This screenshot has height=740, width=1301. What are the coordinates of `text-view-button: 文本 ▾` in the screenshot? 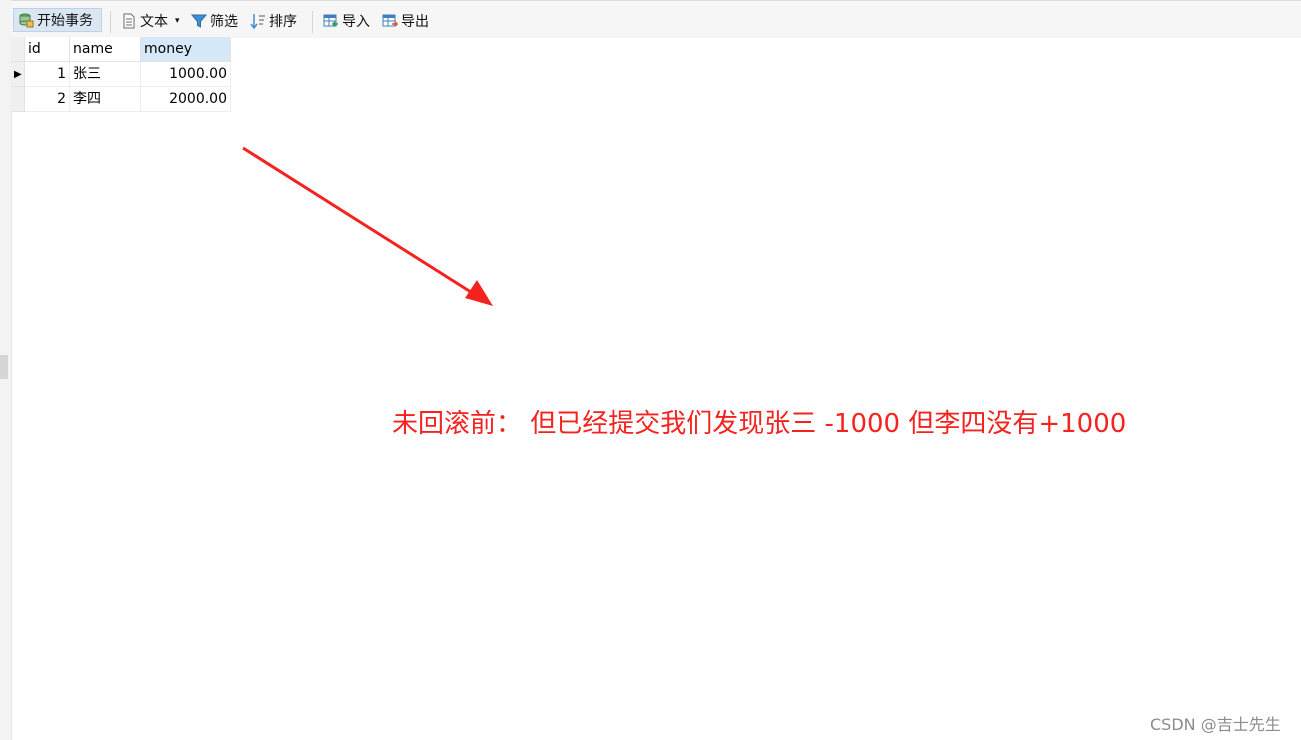 It's located at (150, 21).